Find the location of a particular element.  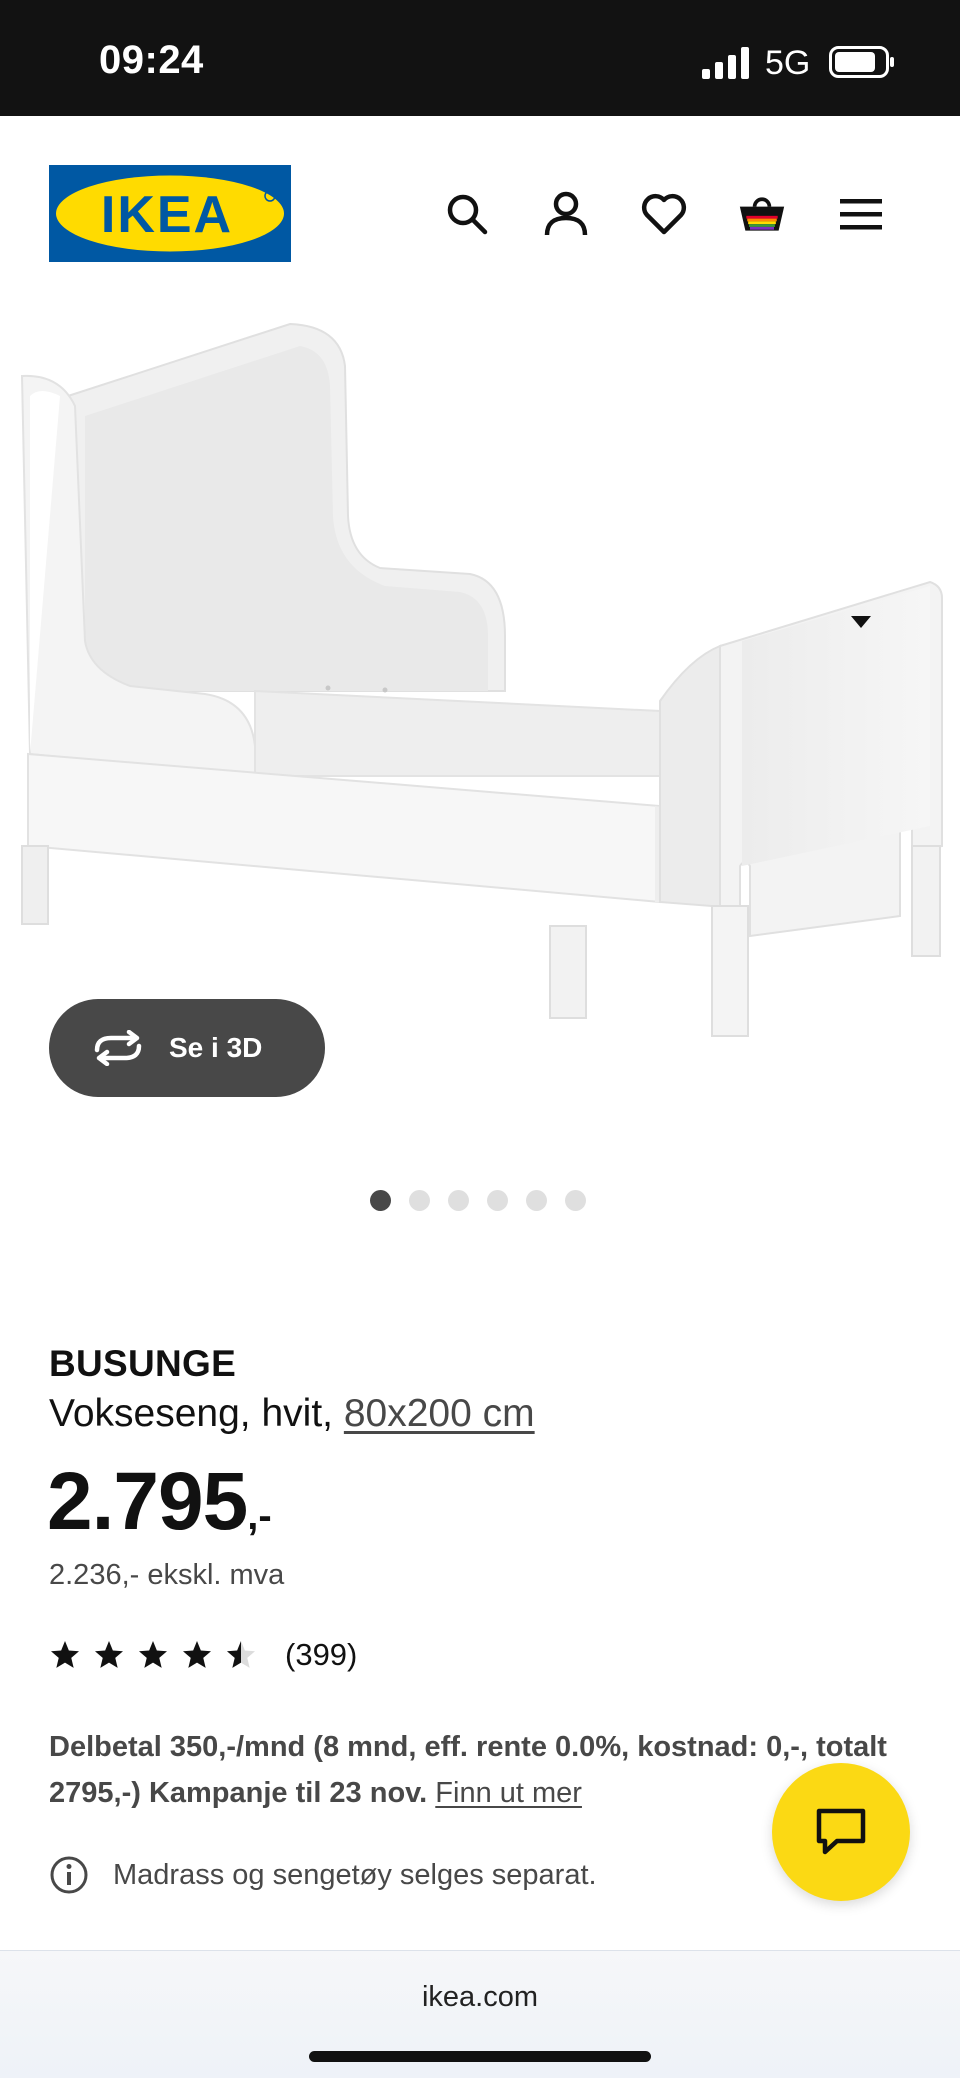

product-name: BUSUNGE is located at coordinates (143, 1363).